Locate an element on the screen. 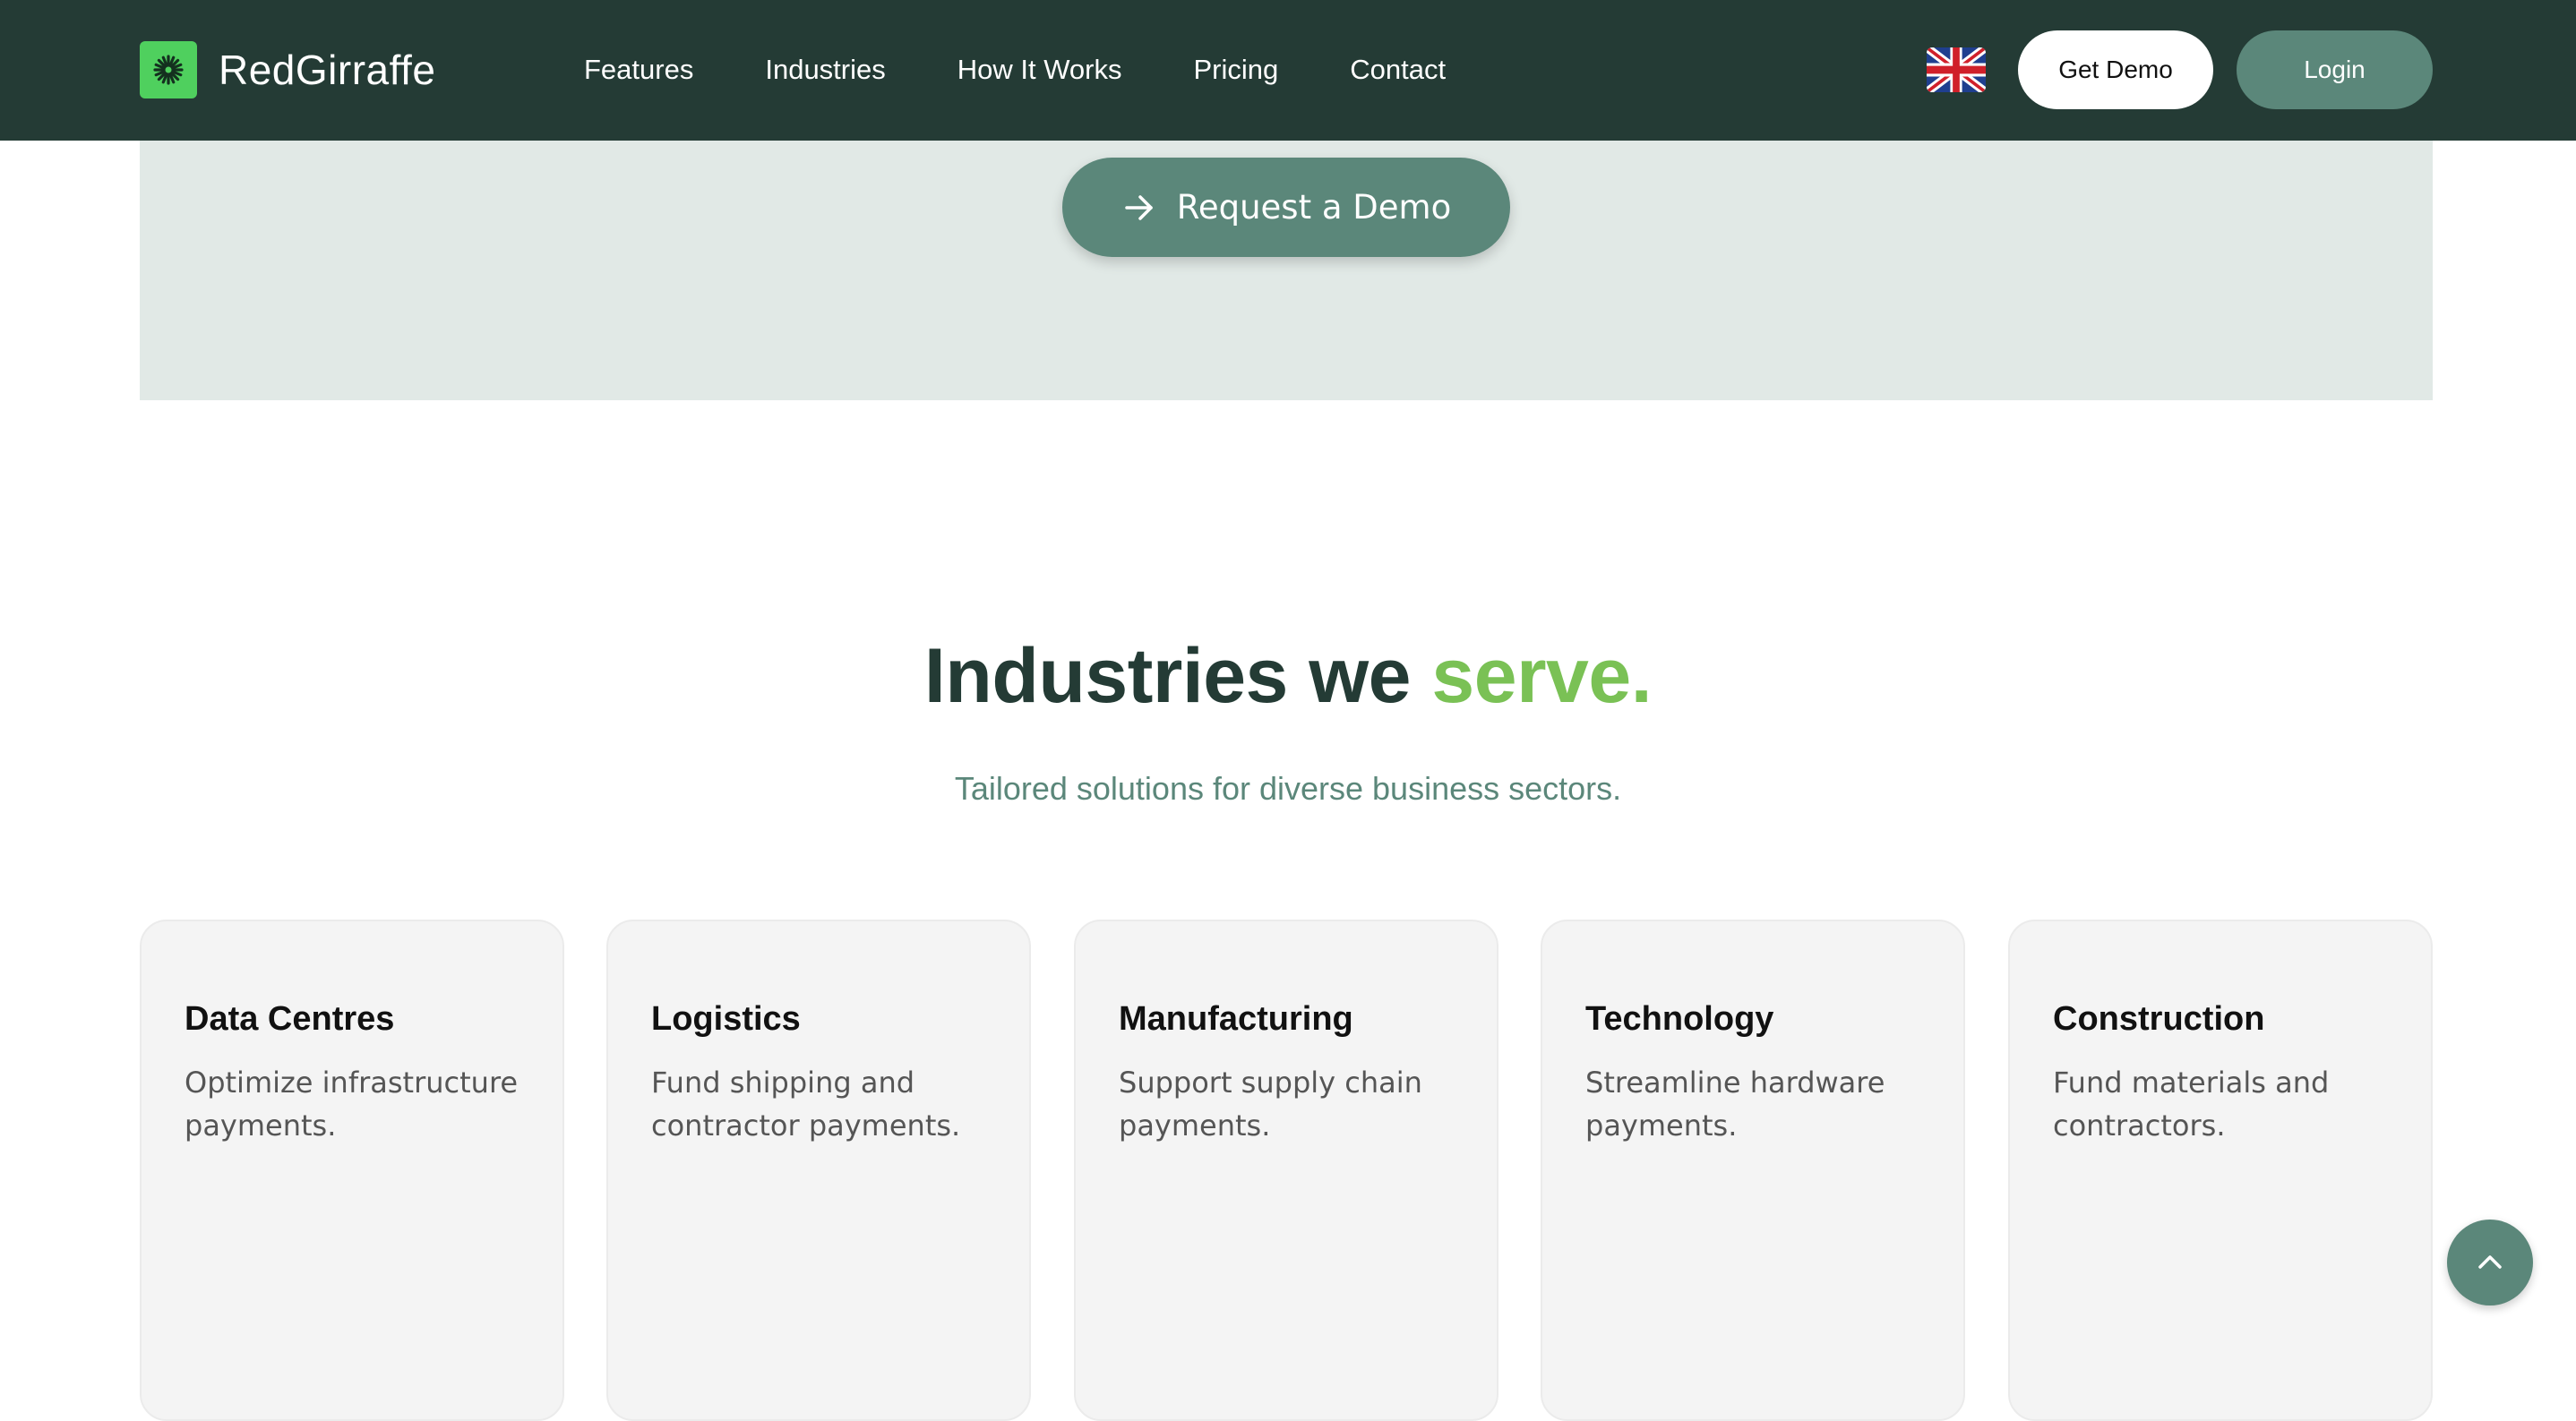  nav-how-it-works: How It Works is located at coordinates (1039, 70).